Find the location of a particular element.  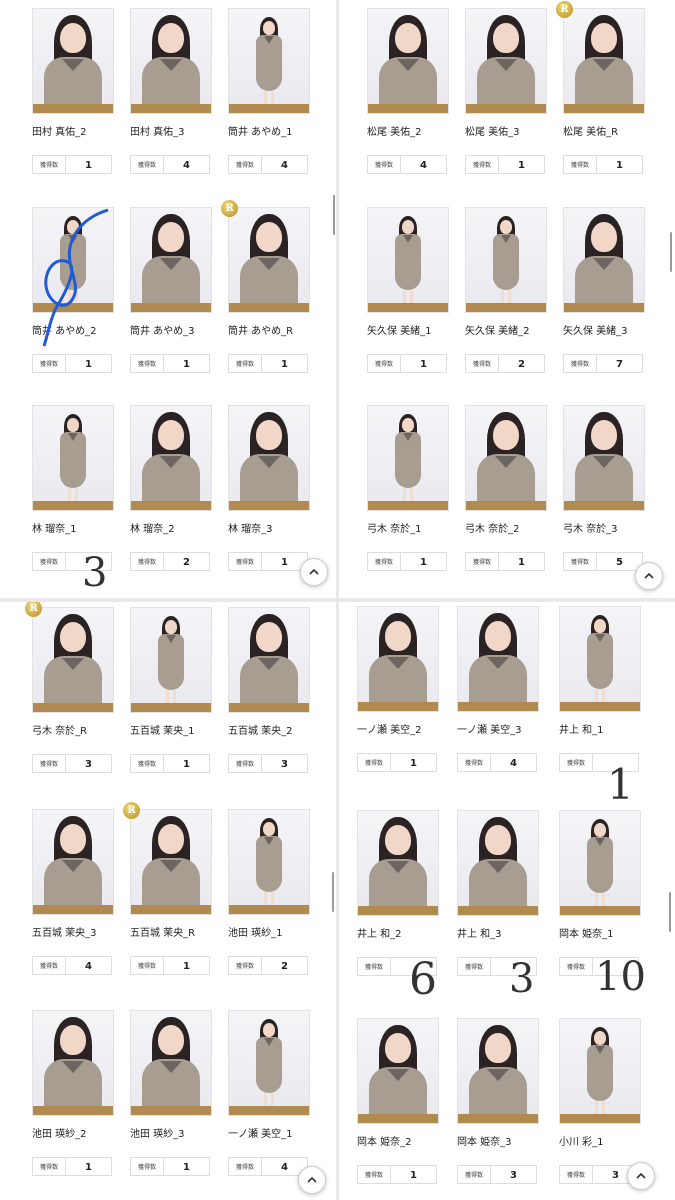

card-item: 矢久保 美緒_2 獲得数 2 is located at coordinates (514, 290).